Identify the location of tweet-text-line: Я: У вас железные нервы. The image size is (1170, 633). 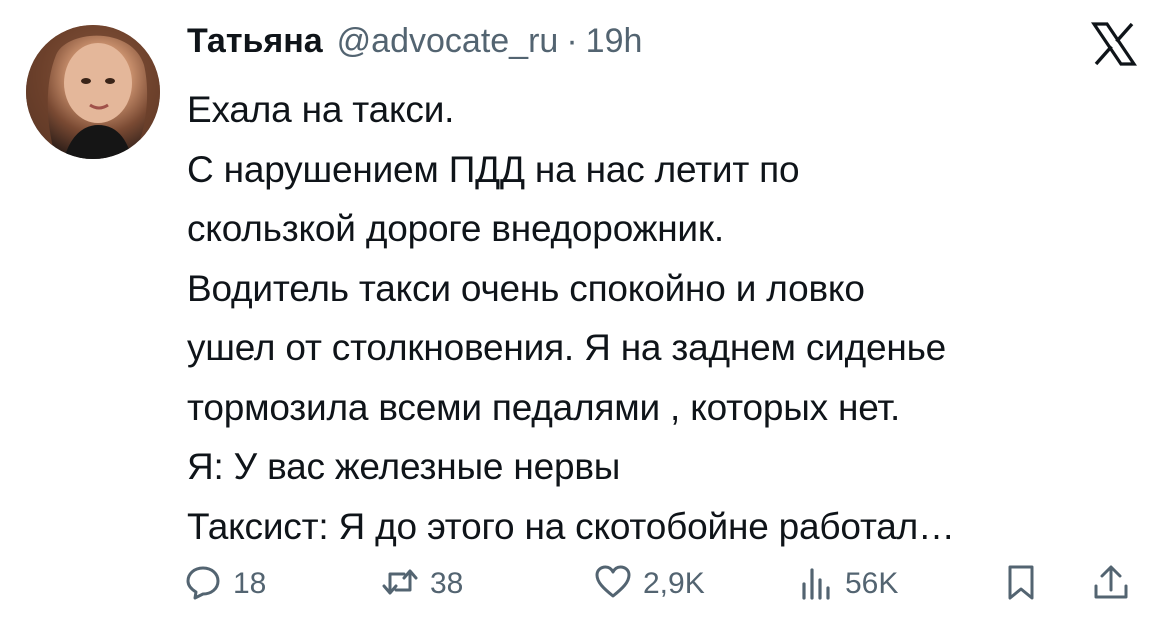
(404, 466).